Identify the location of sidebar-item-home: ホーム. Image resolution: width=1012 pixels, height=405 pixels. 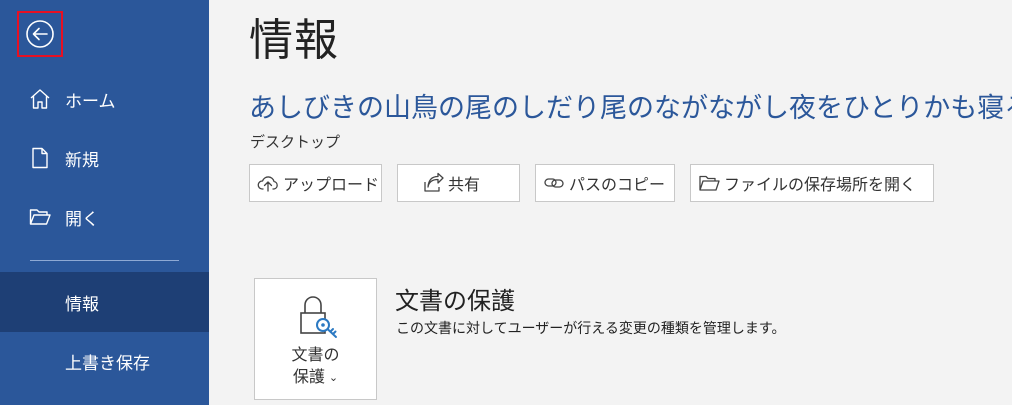
(104, 99).